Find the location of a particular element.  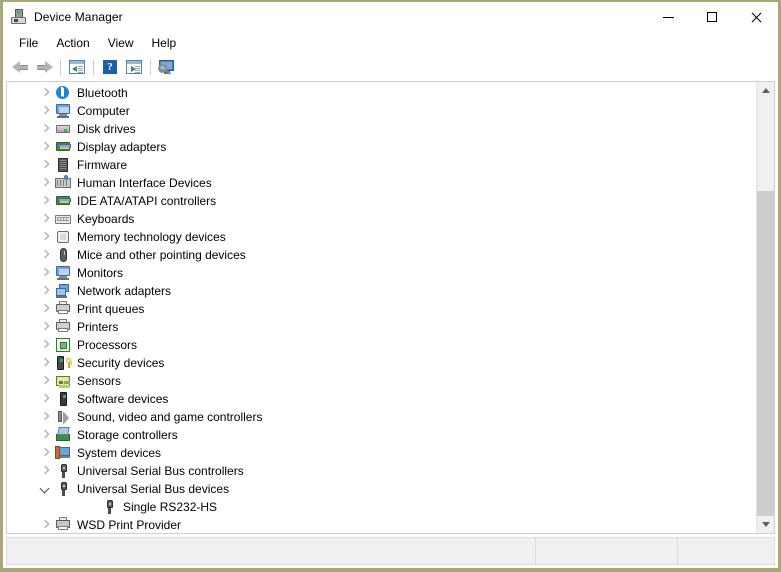

tree-item: Mice and other pointing devices is located at coordinates (381, 255).